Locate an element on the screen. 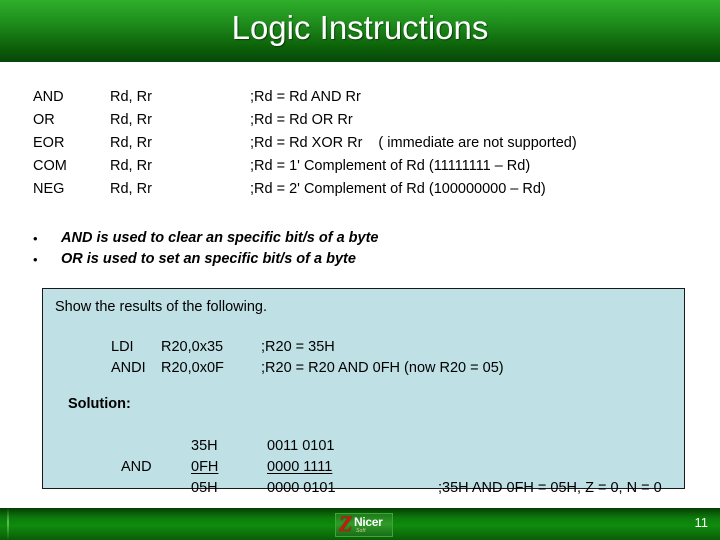 This screenshot has height=540, width=720. table-row: OR Rd, Rr ;Rd = Rd OR Rr is located at coordinates (363, 120).